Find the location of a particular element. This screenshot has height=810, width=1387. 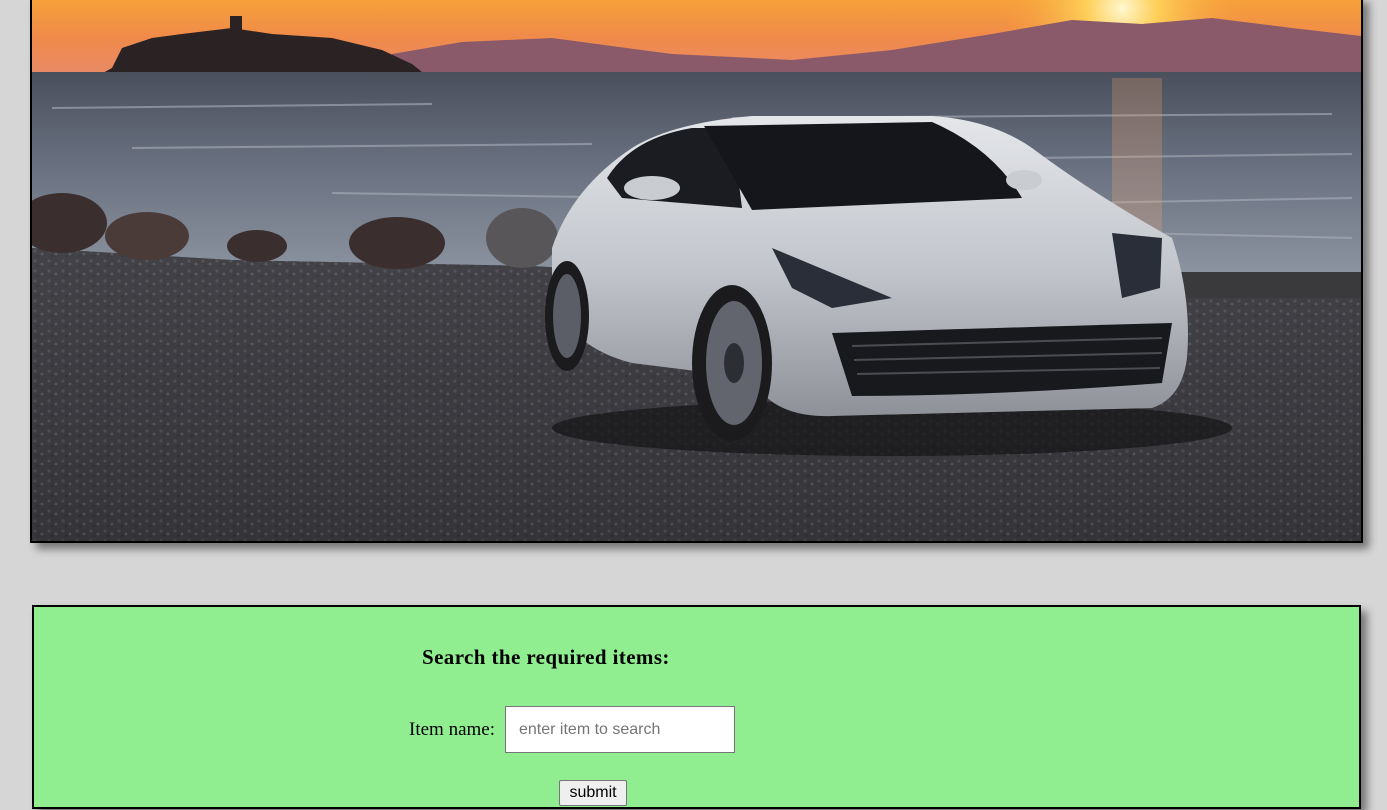

submit-button: submit is located at coordinates (593, 793).